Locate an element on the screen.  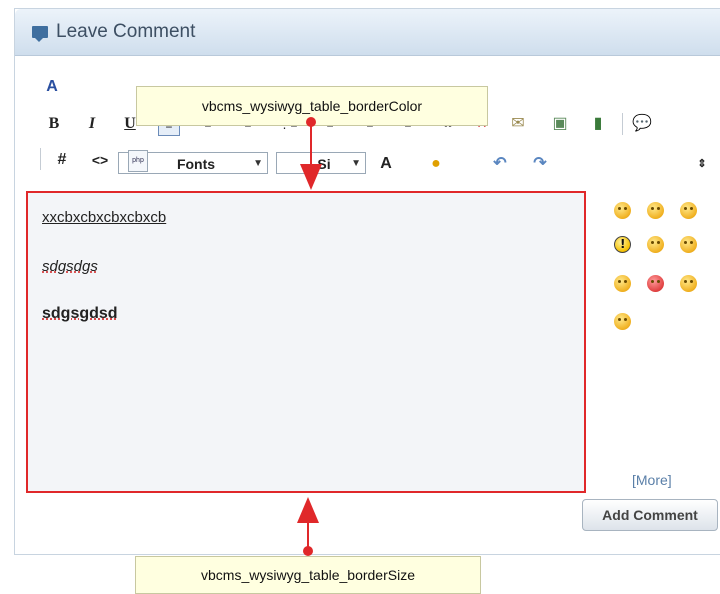
panel-header: Leave Comment is located at coordinates (367, 32).